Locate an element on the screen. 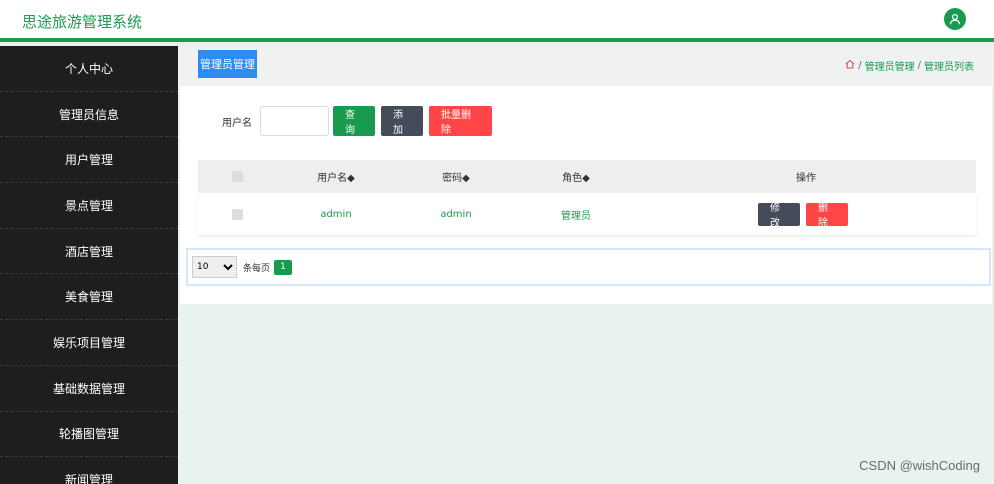  edit-button: 修改 is located at coordinates (779, 215).